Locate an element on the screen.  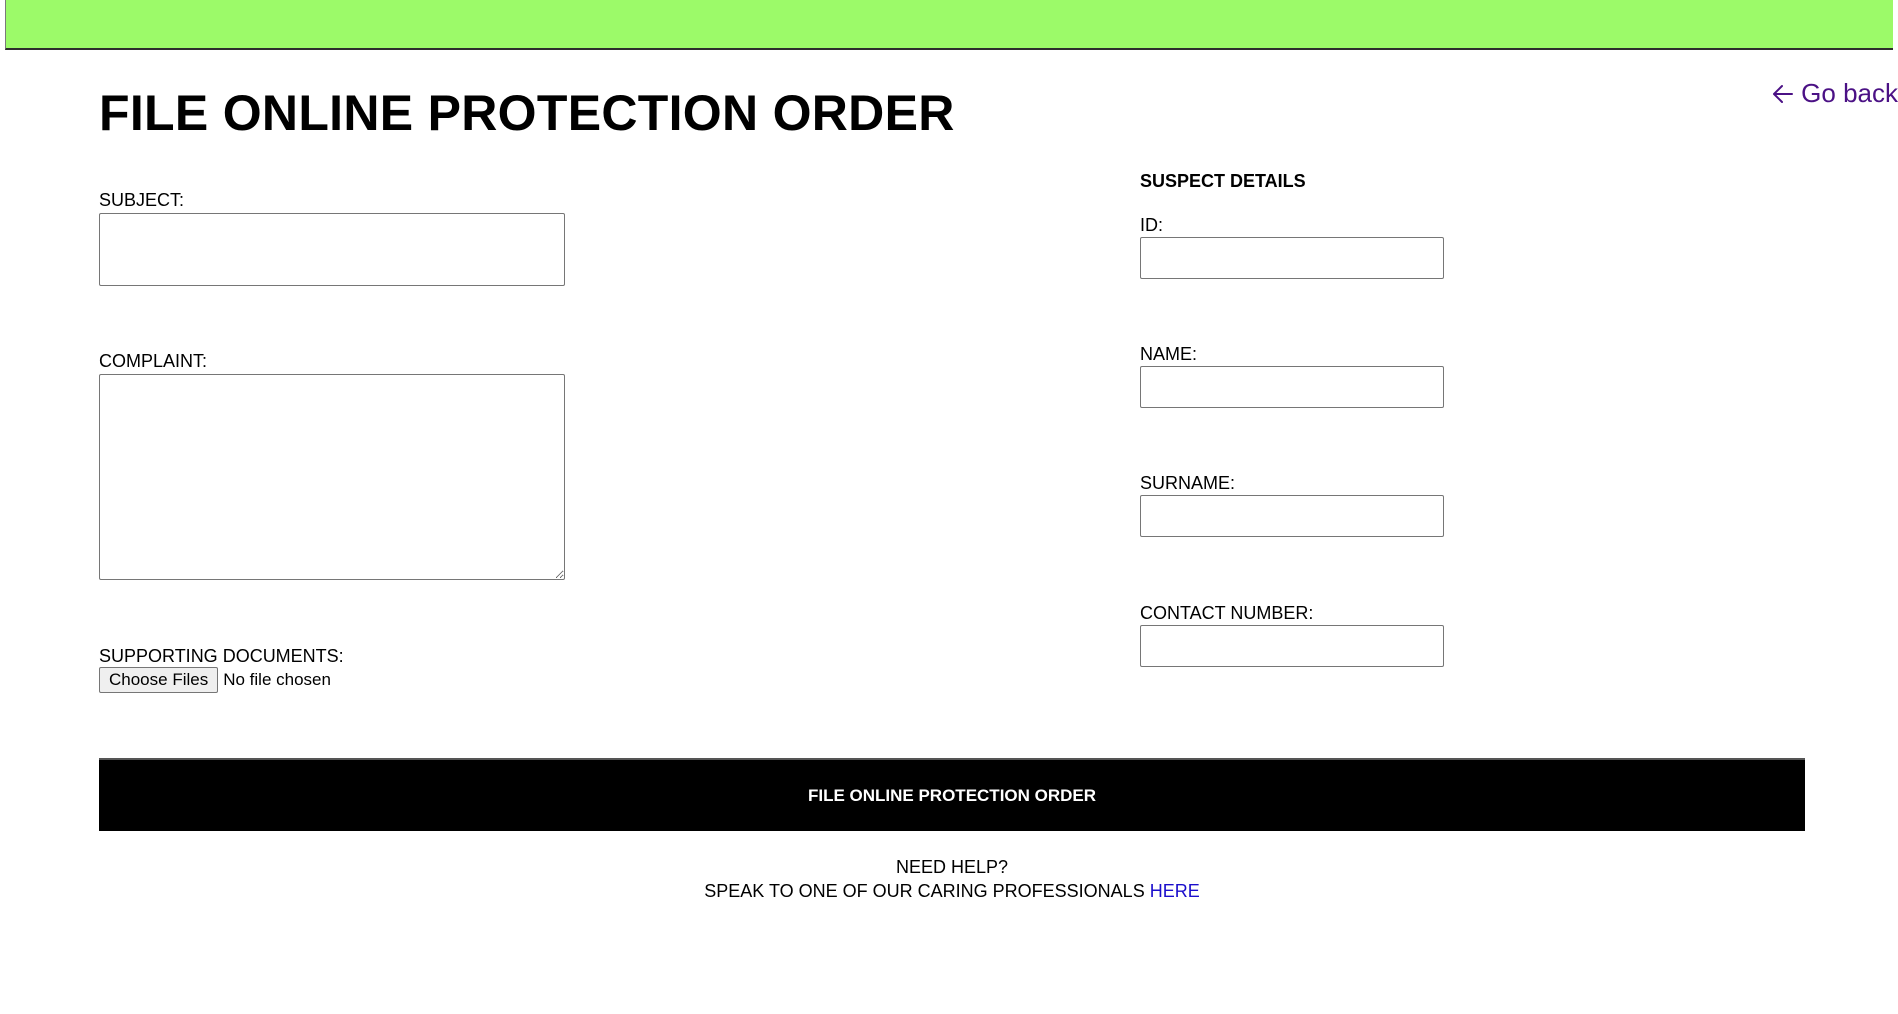
help-here-link: HERE is located at coordinates (1175, 891).